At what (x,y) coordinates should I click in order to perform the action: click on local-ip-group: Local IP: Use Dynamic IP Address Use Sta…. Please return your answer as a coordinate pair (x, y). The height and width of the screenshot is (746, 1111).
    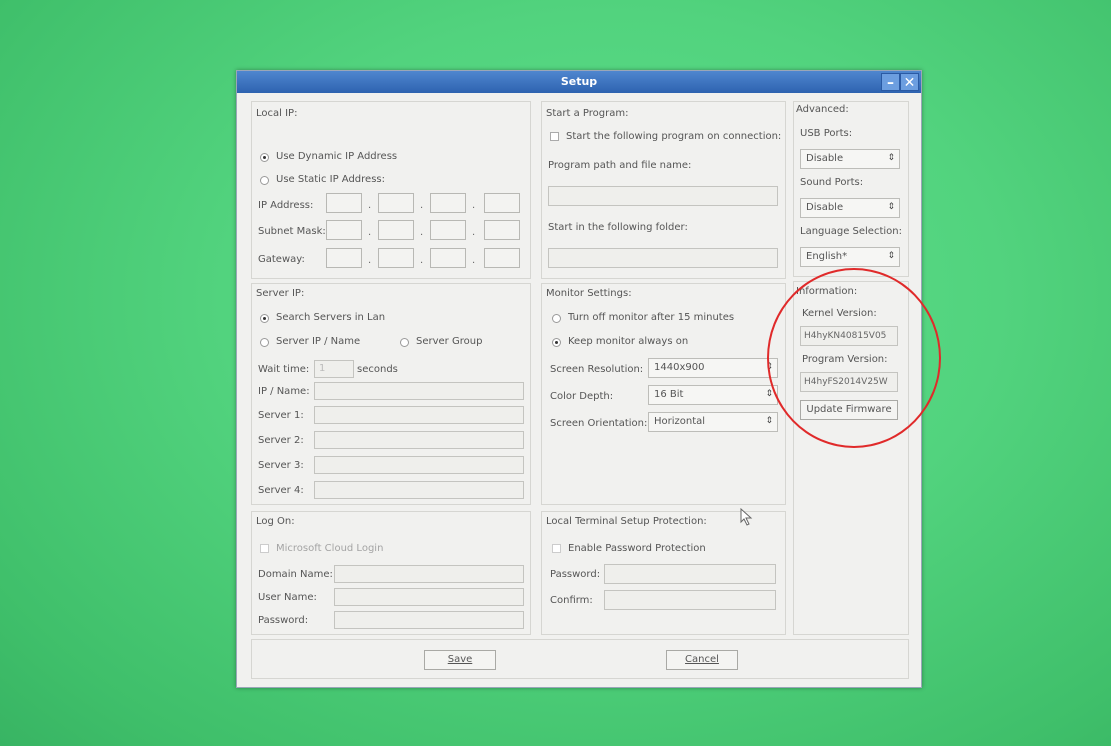
    Looking at the image, I should click on (391, 190).